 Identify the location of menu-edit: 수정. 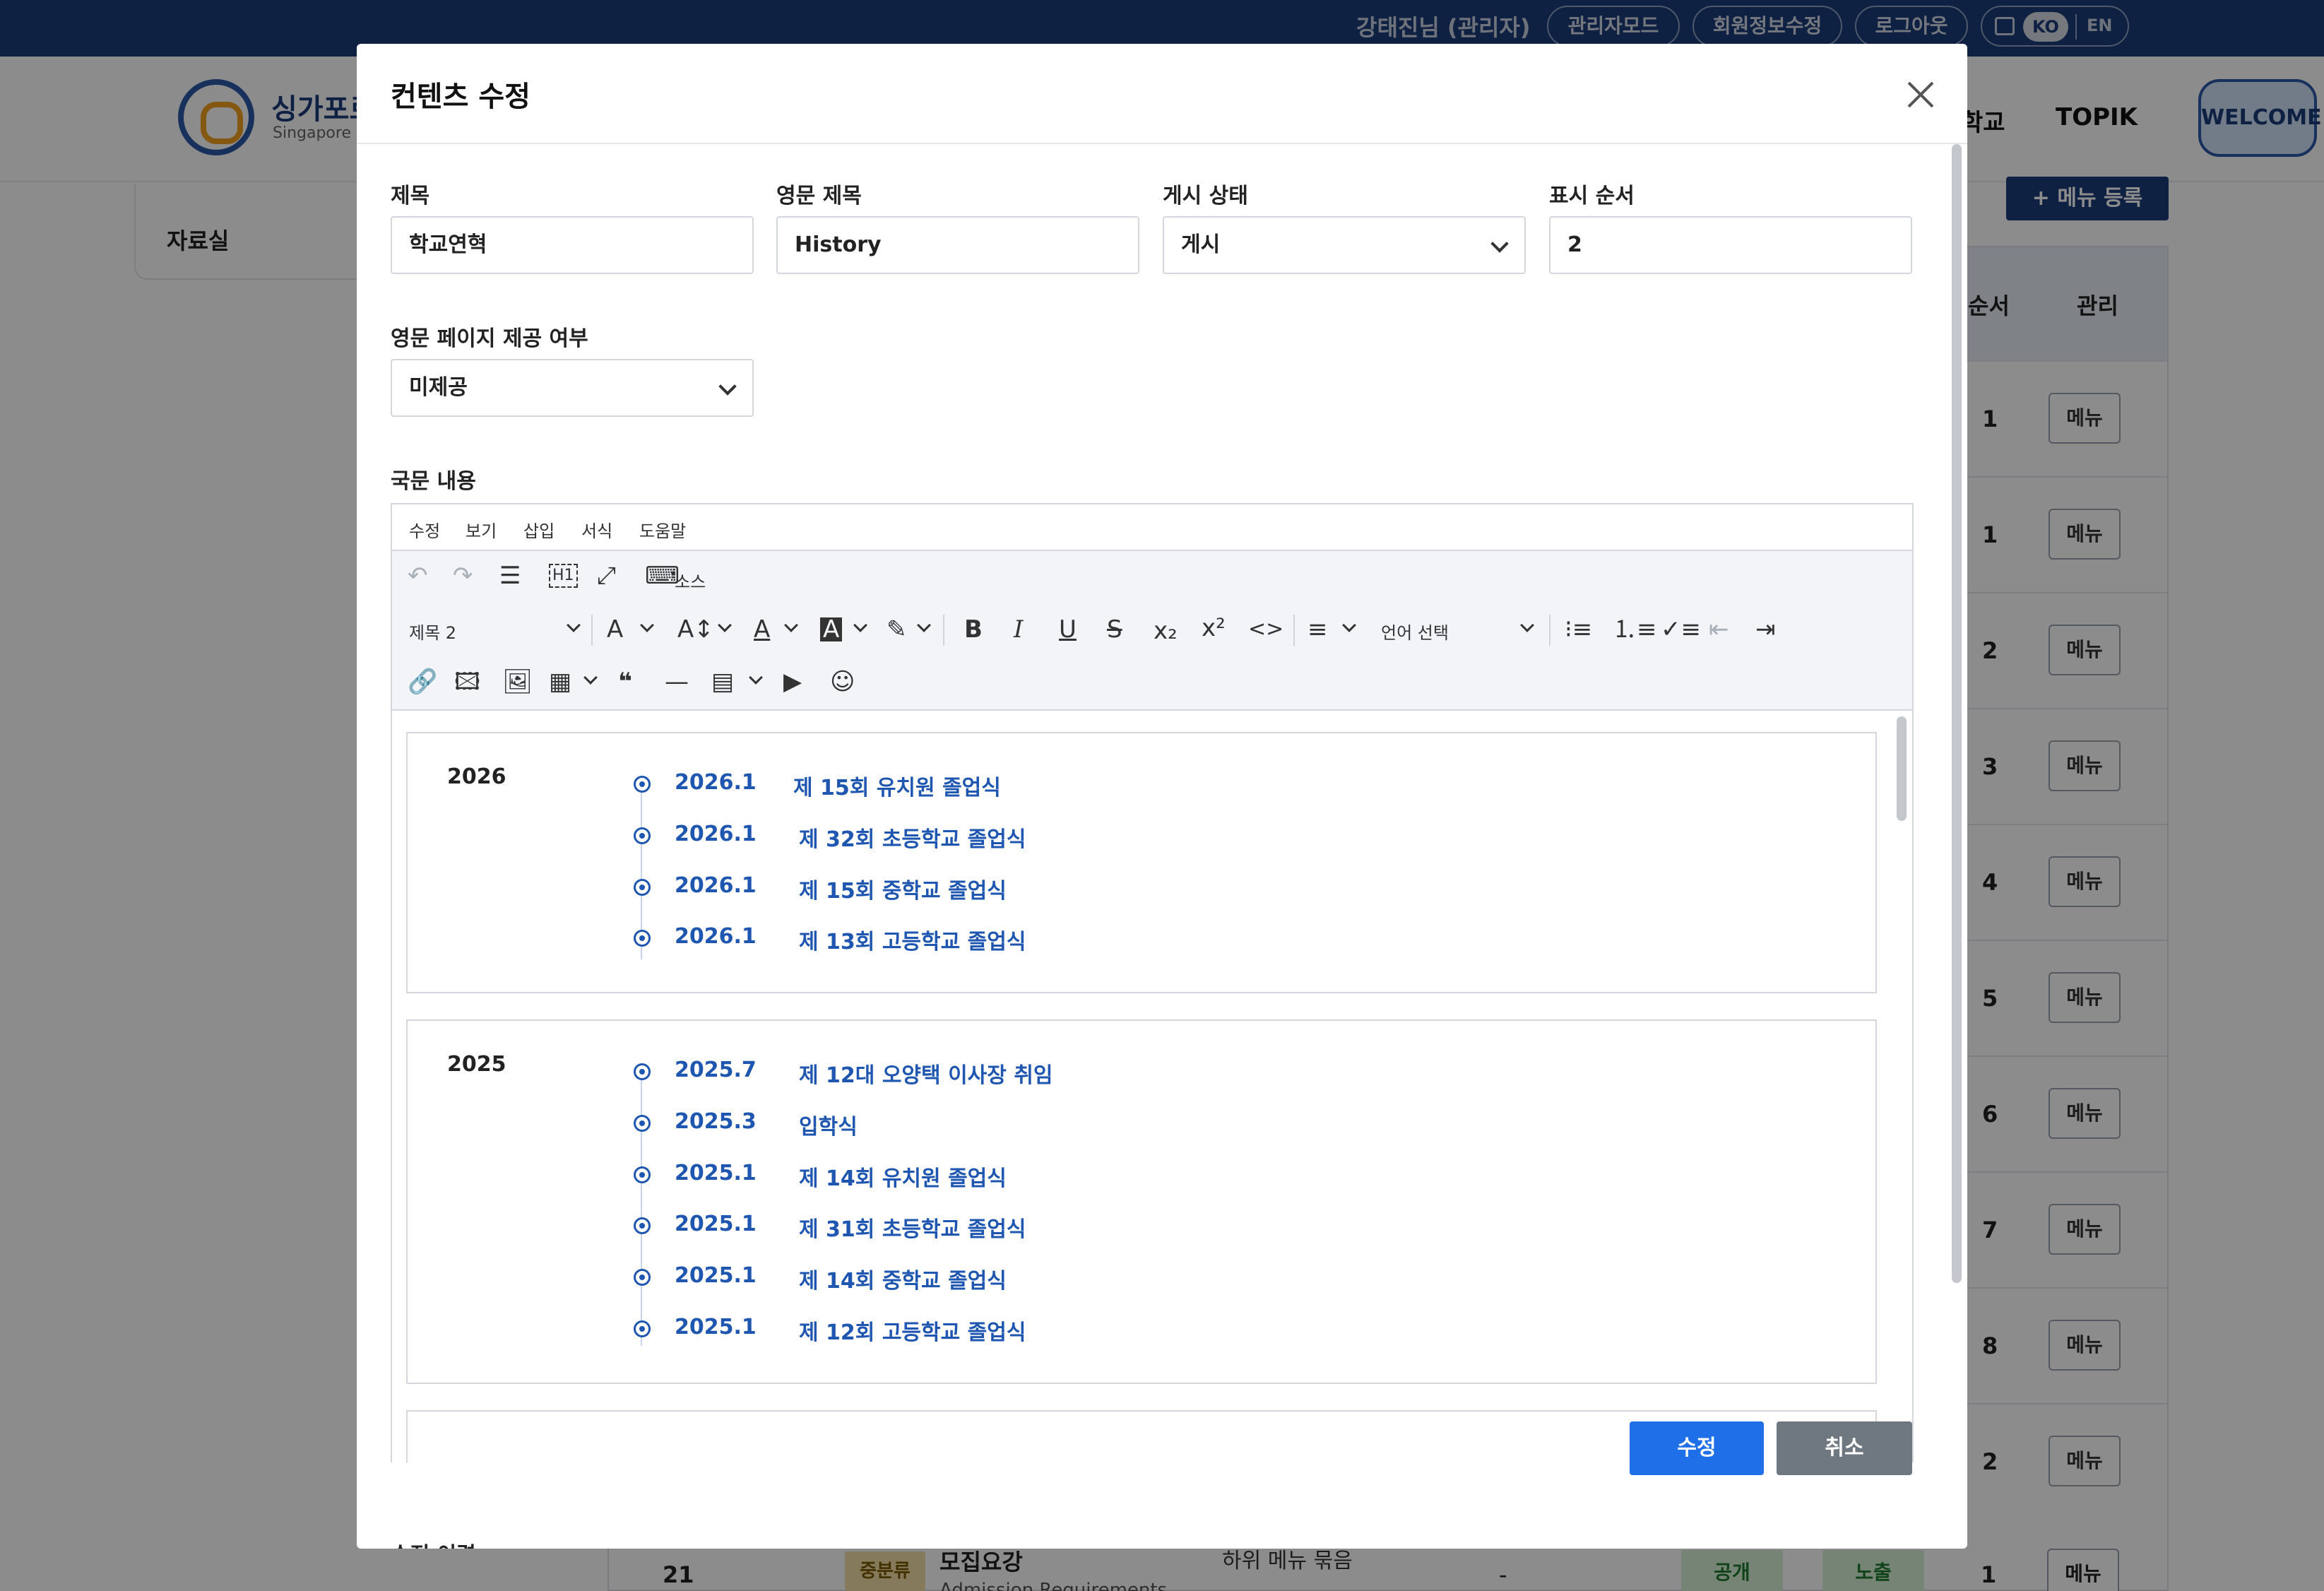
(424, 529).